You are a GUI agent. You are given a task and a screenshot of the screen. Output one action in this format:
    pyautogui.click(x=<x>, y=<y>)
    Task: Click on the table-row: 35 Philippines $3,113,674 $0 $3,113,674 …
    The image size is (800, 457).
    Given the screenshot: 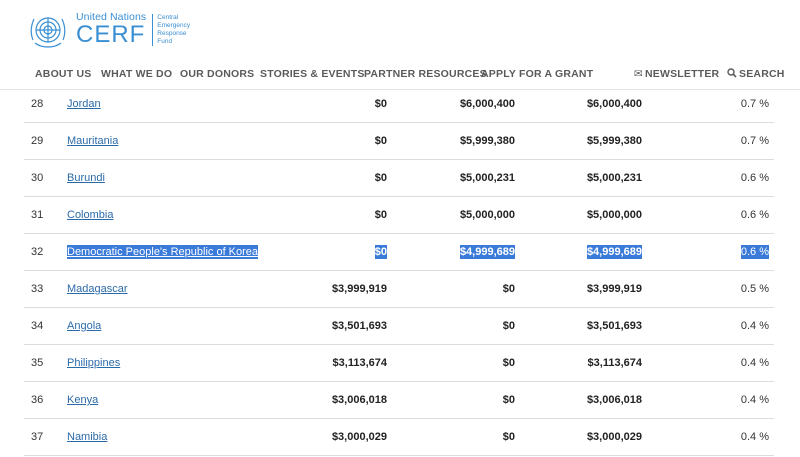 What is the action you would take?
    pyautogui.click(x=399, y=363)
    